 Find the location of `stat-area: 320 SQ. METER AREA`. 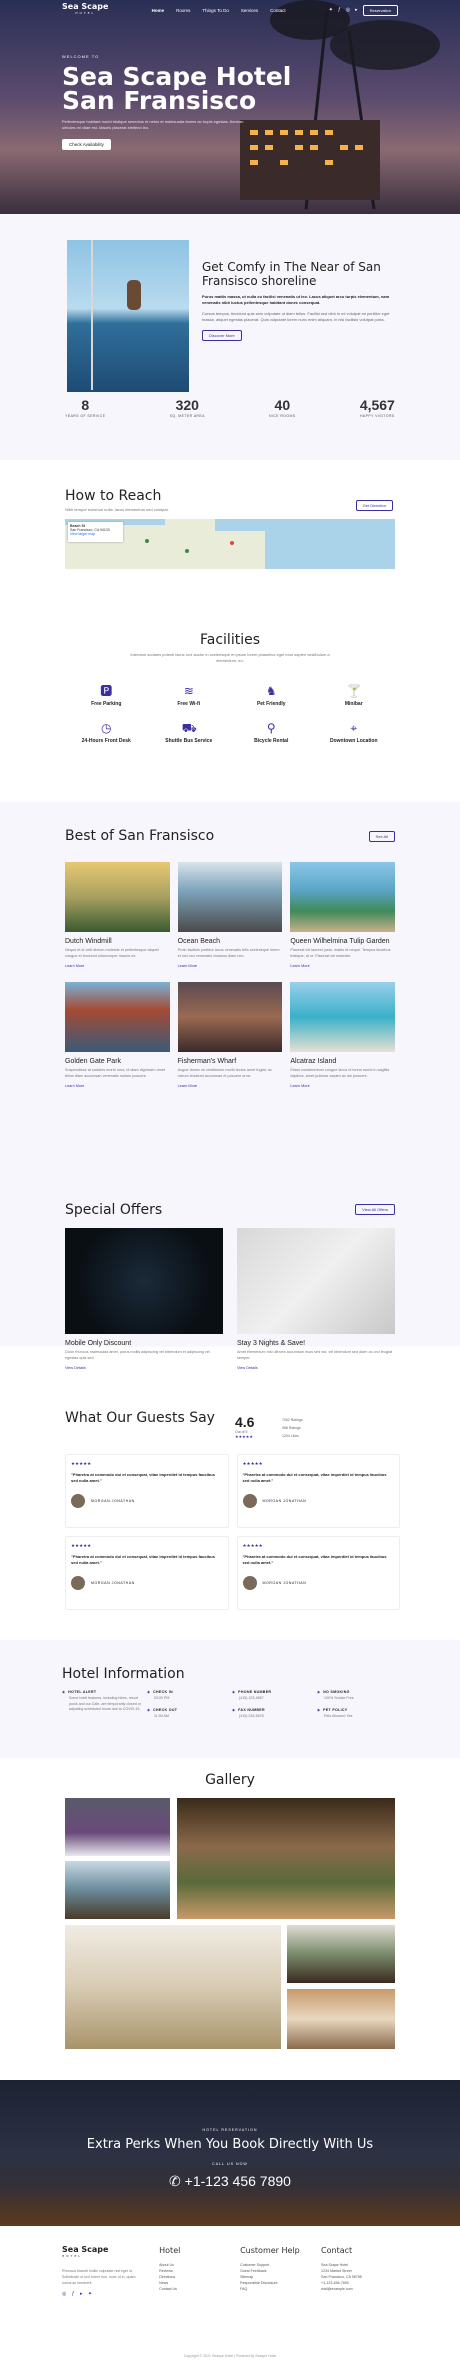

stat-area: 320 SQ. METER AREA is located at coordinates (187, 407).